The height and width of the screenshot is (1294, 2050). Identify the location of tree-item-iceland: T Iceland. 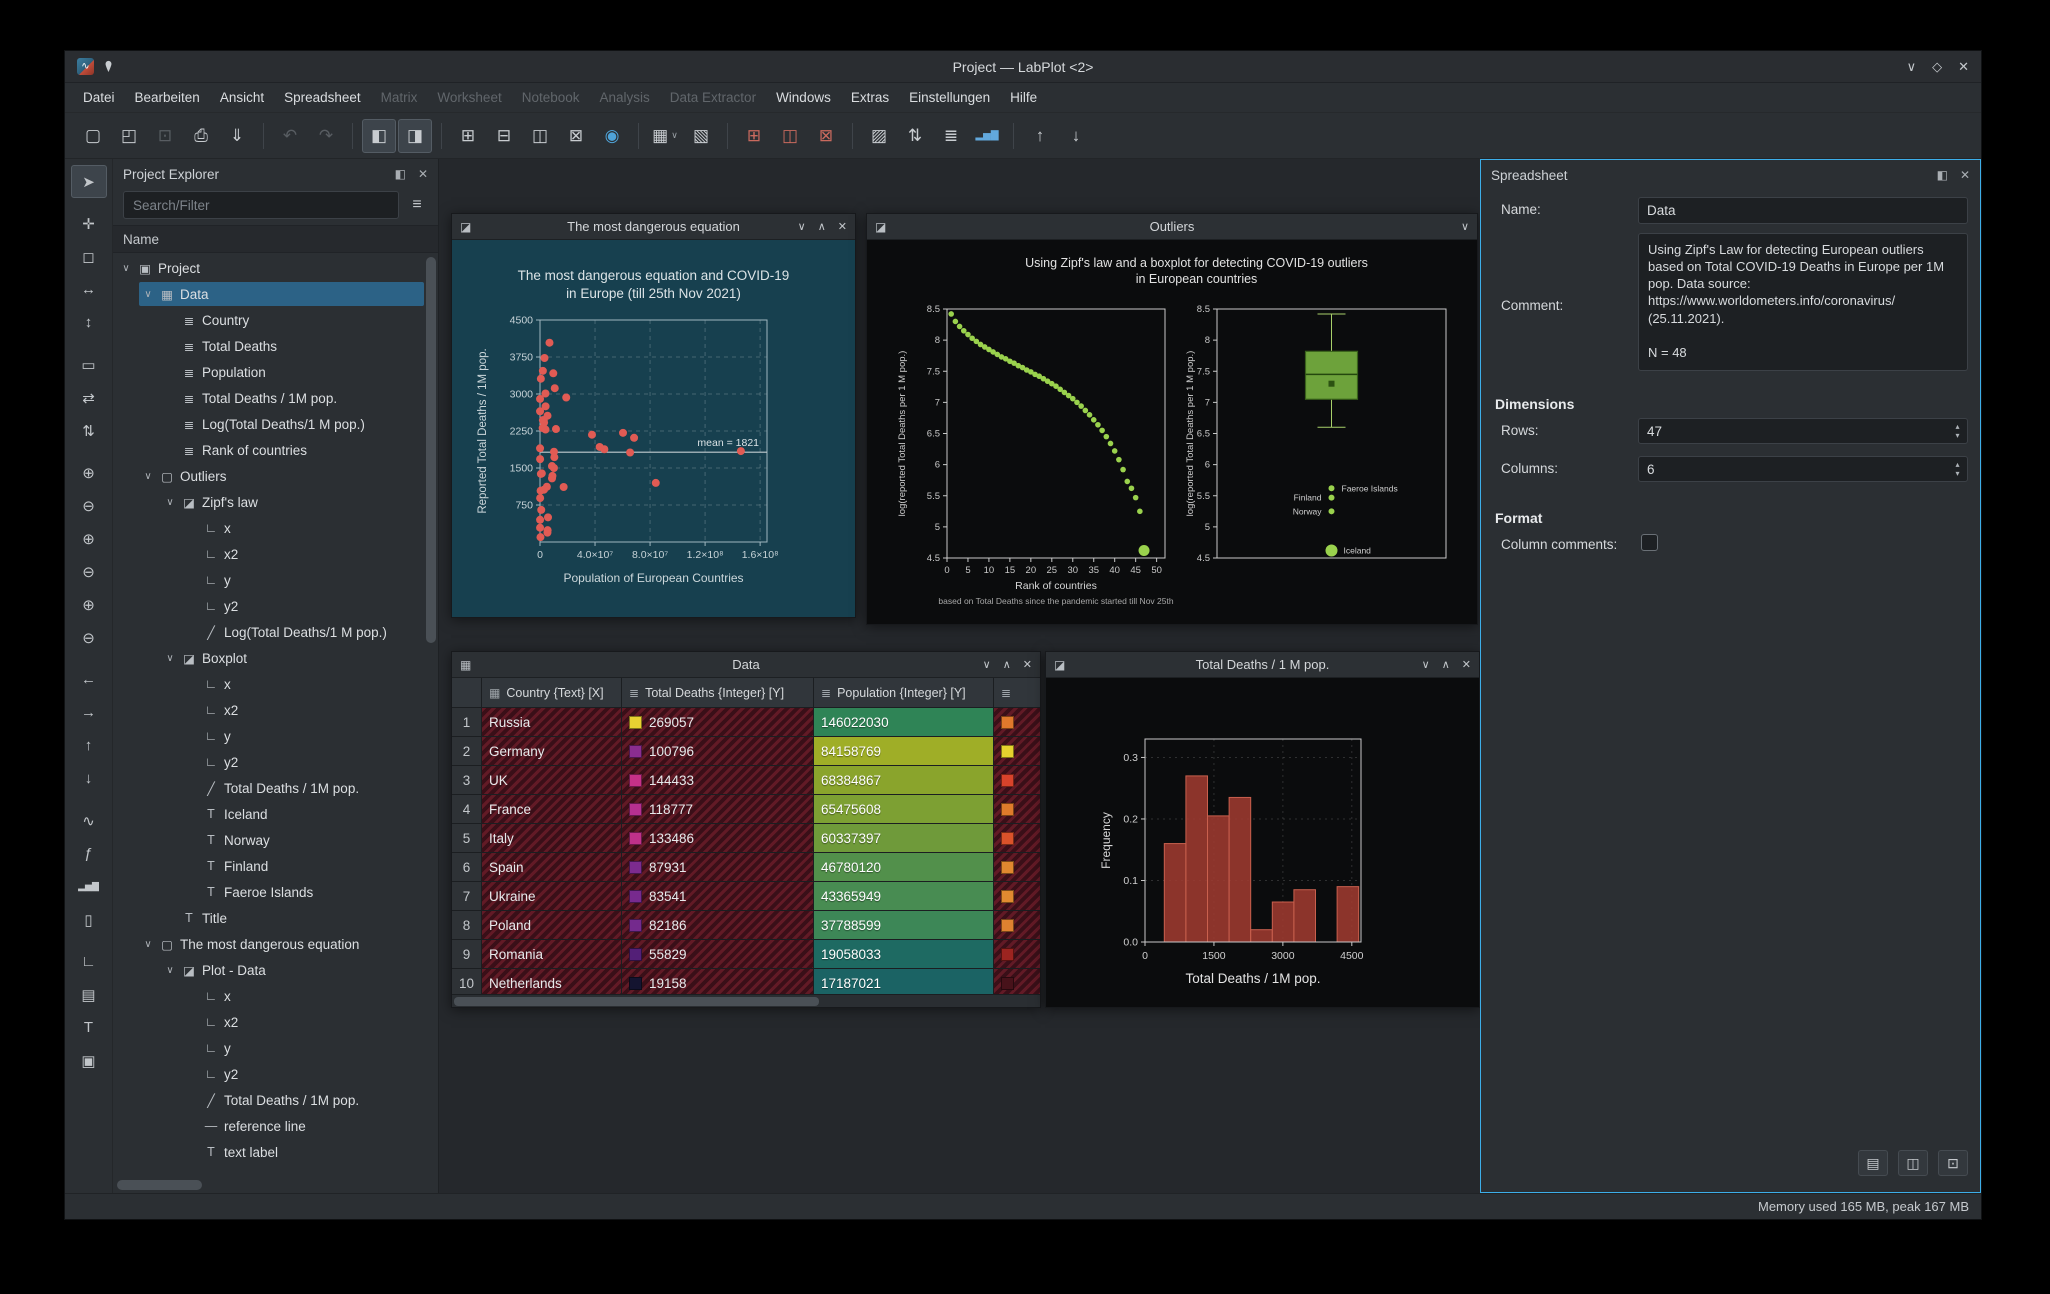
(270, 814).